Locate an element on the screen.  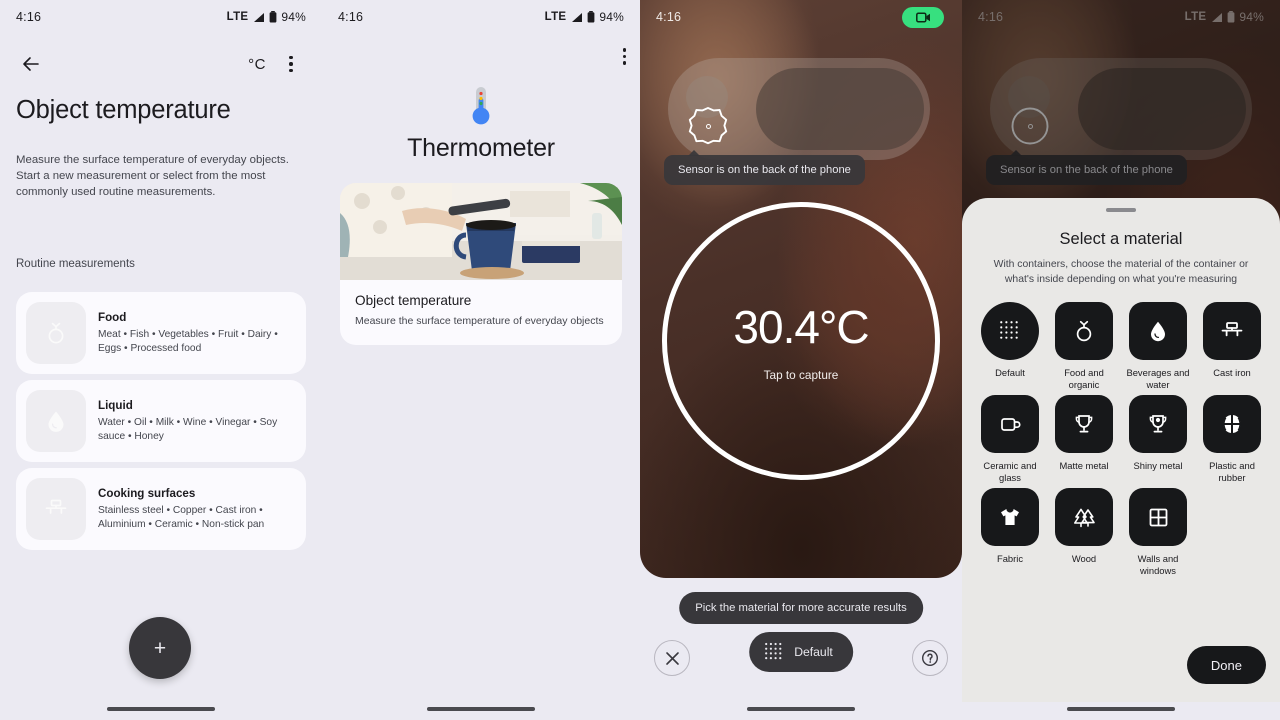
screen-recording-indicator is located at coordinates (923, 17).